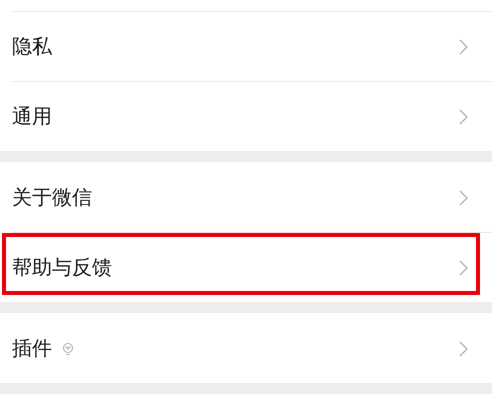 Image resolution: width=500 pixels, height=411 pixels. Describe the element at coordinates (68, 349) in the screenshot. I see `bulb-icon` at that location.